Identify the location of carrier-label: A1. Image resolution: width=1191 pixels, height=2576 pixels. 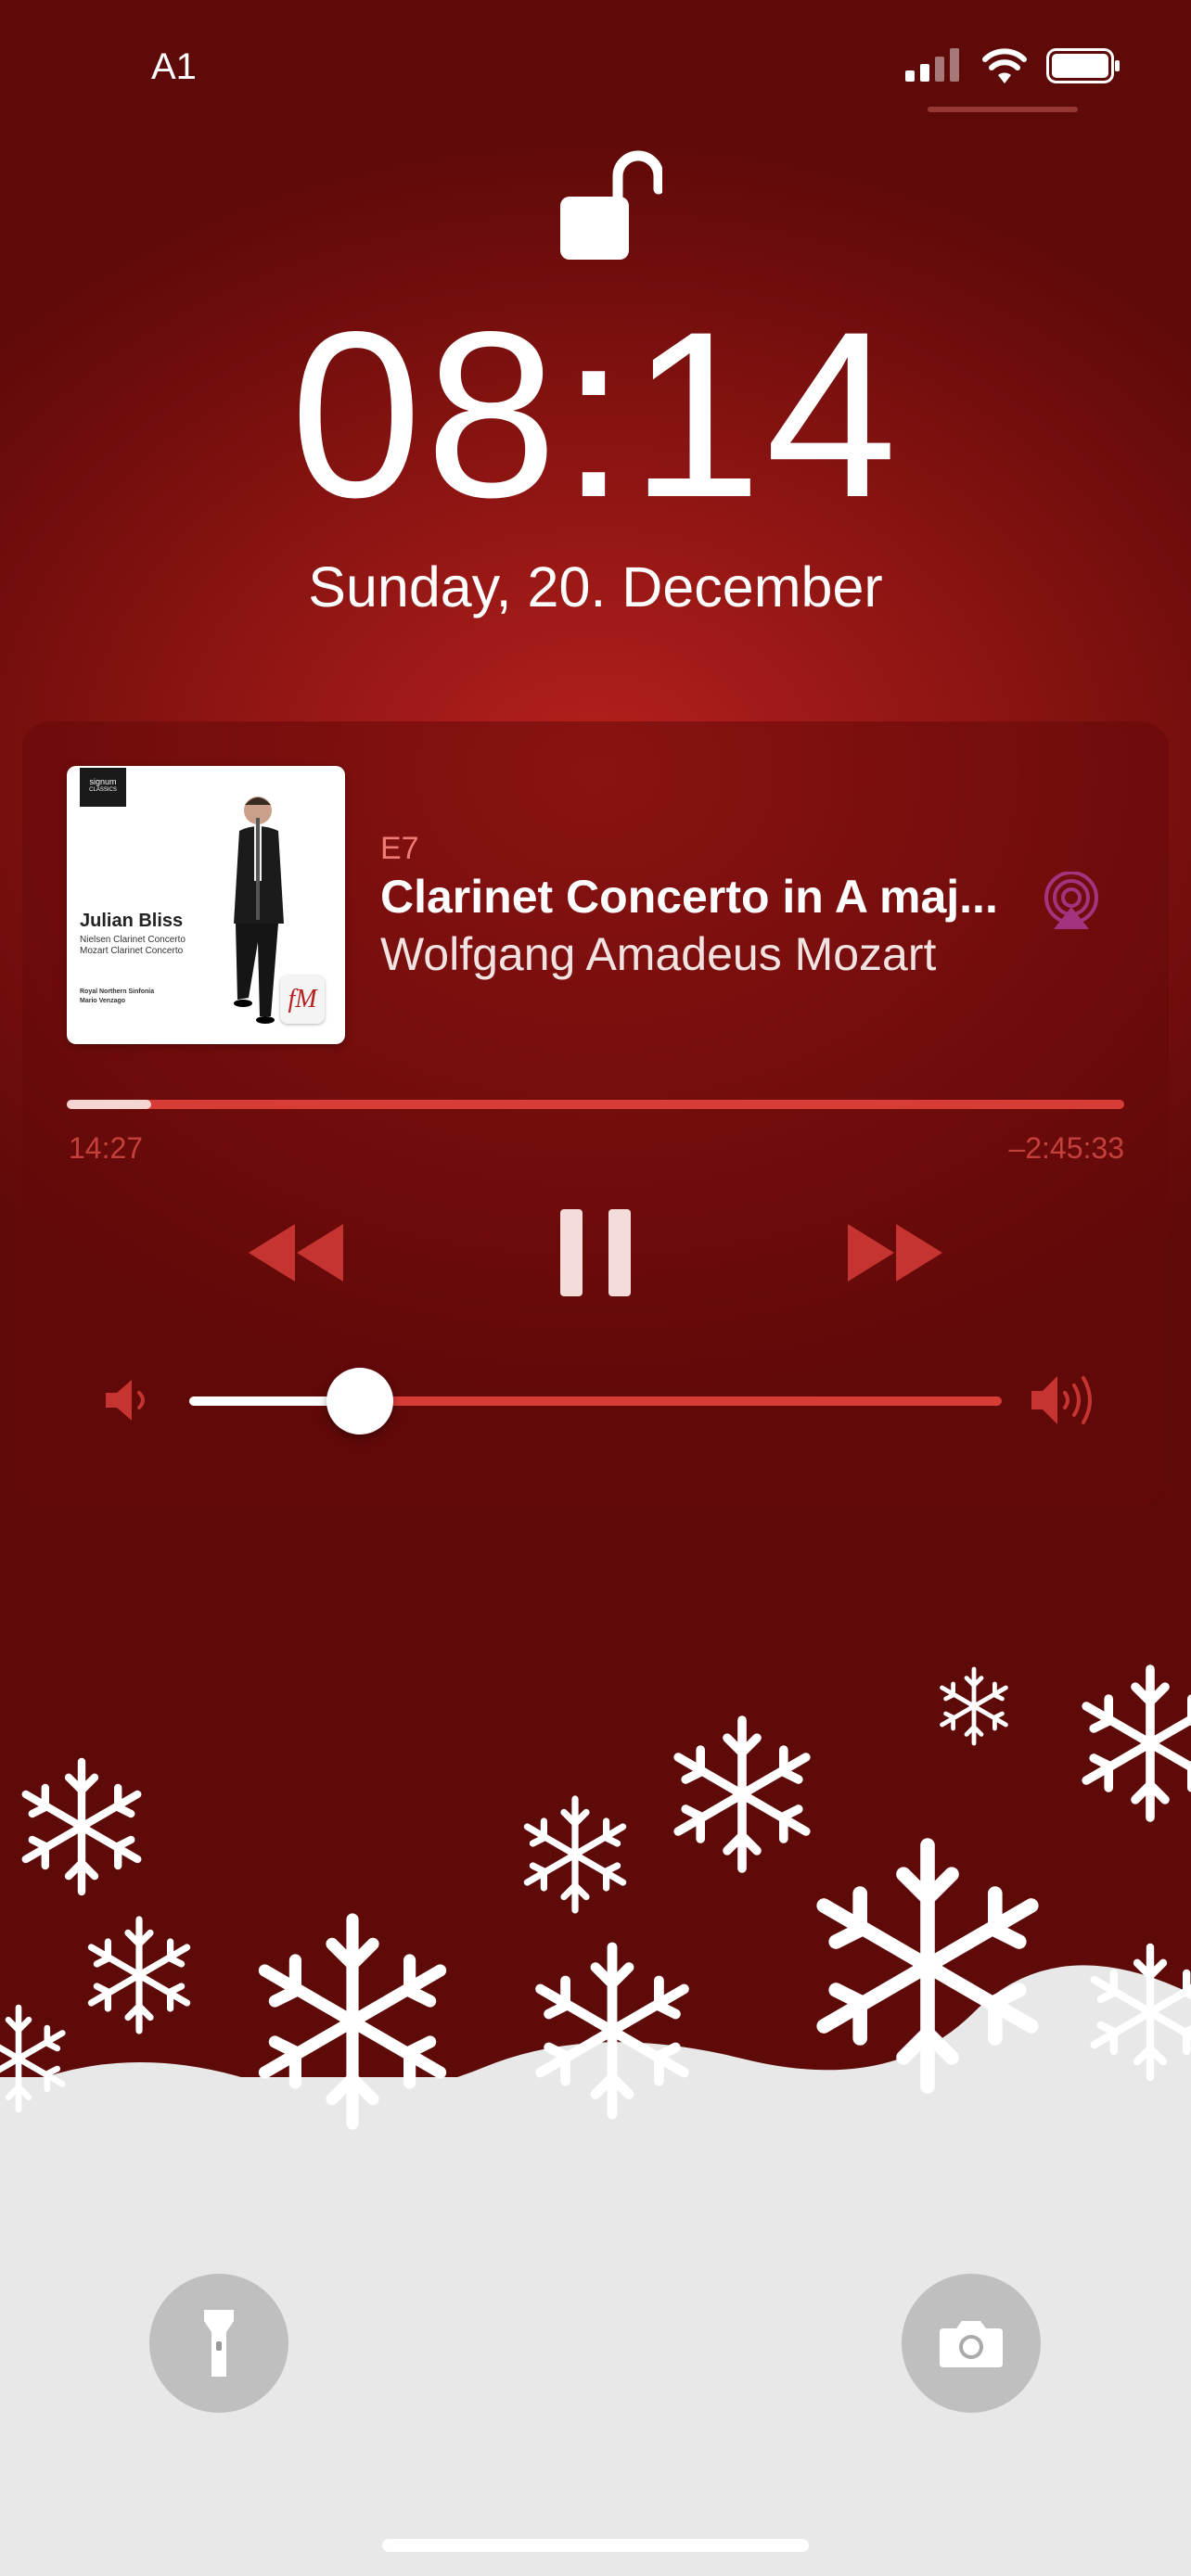
(174, 66).